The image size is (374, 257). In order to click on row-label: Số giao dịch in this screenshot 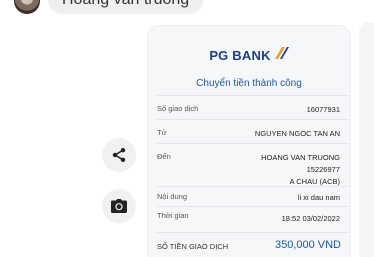, I will do `click(178, 108)`.